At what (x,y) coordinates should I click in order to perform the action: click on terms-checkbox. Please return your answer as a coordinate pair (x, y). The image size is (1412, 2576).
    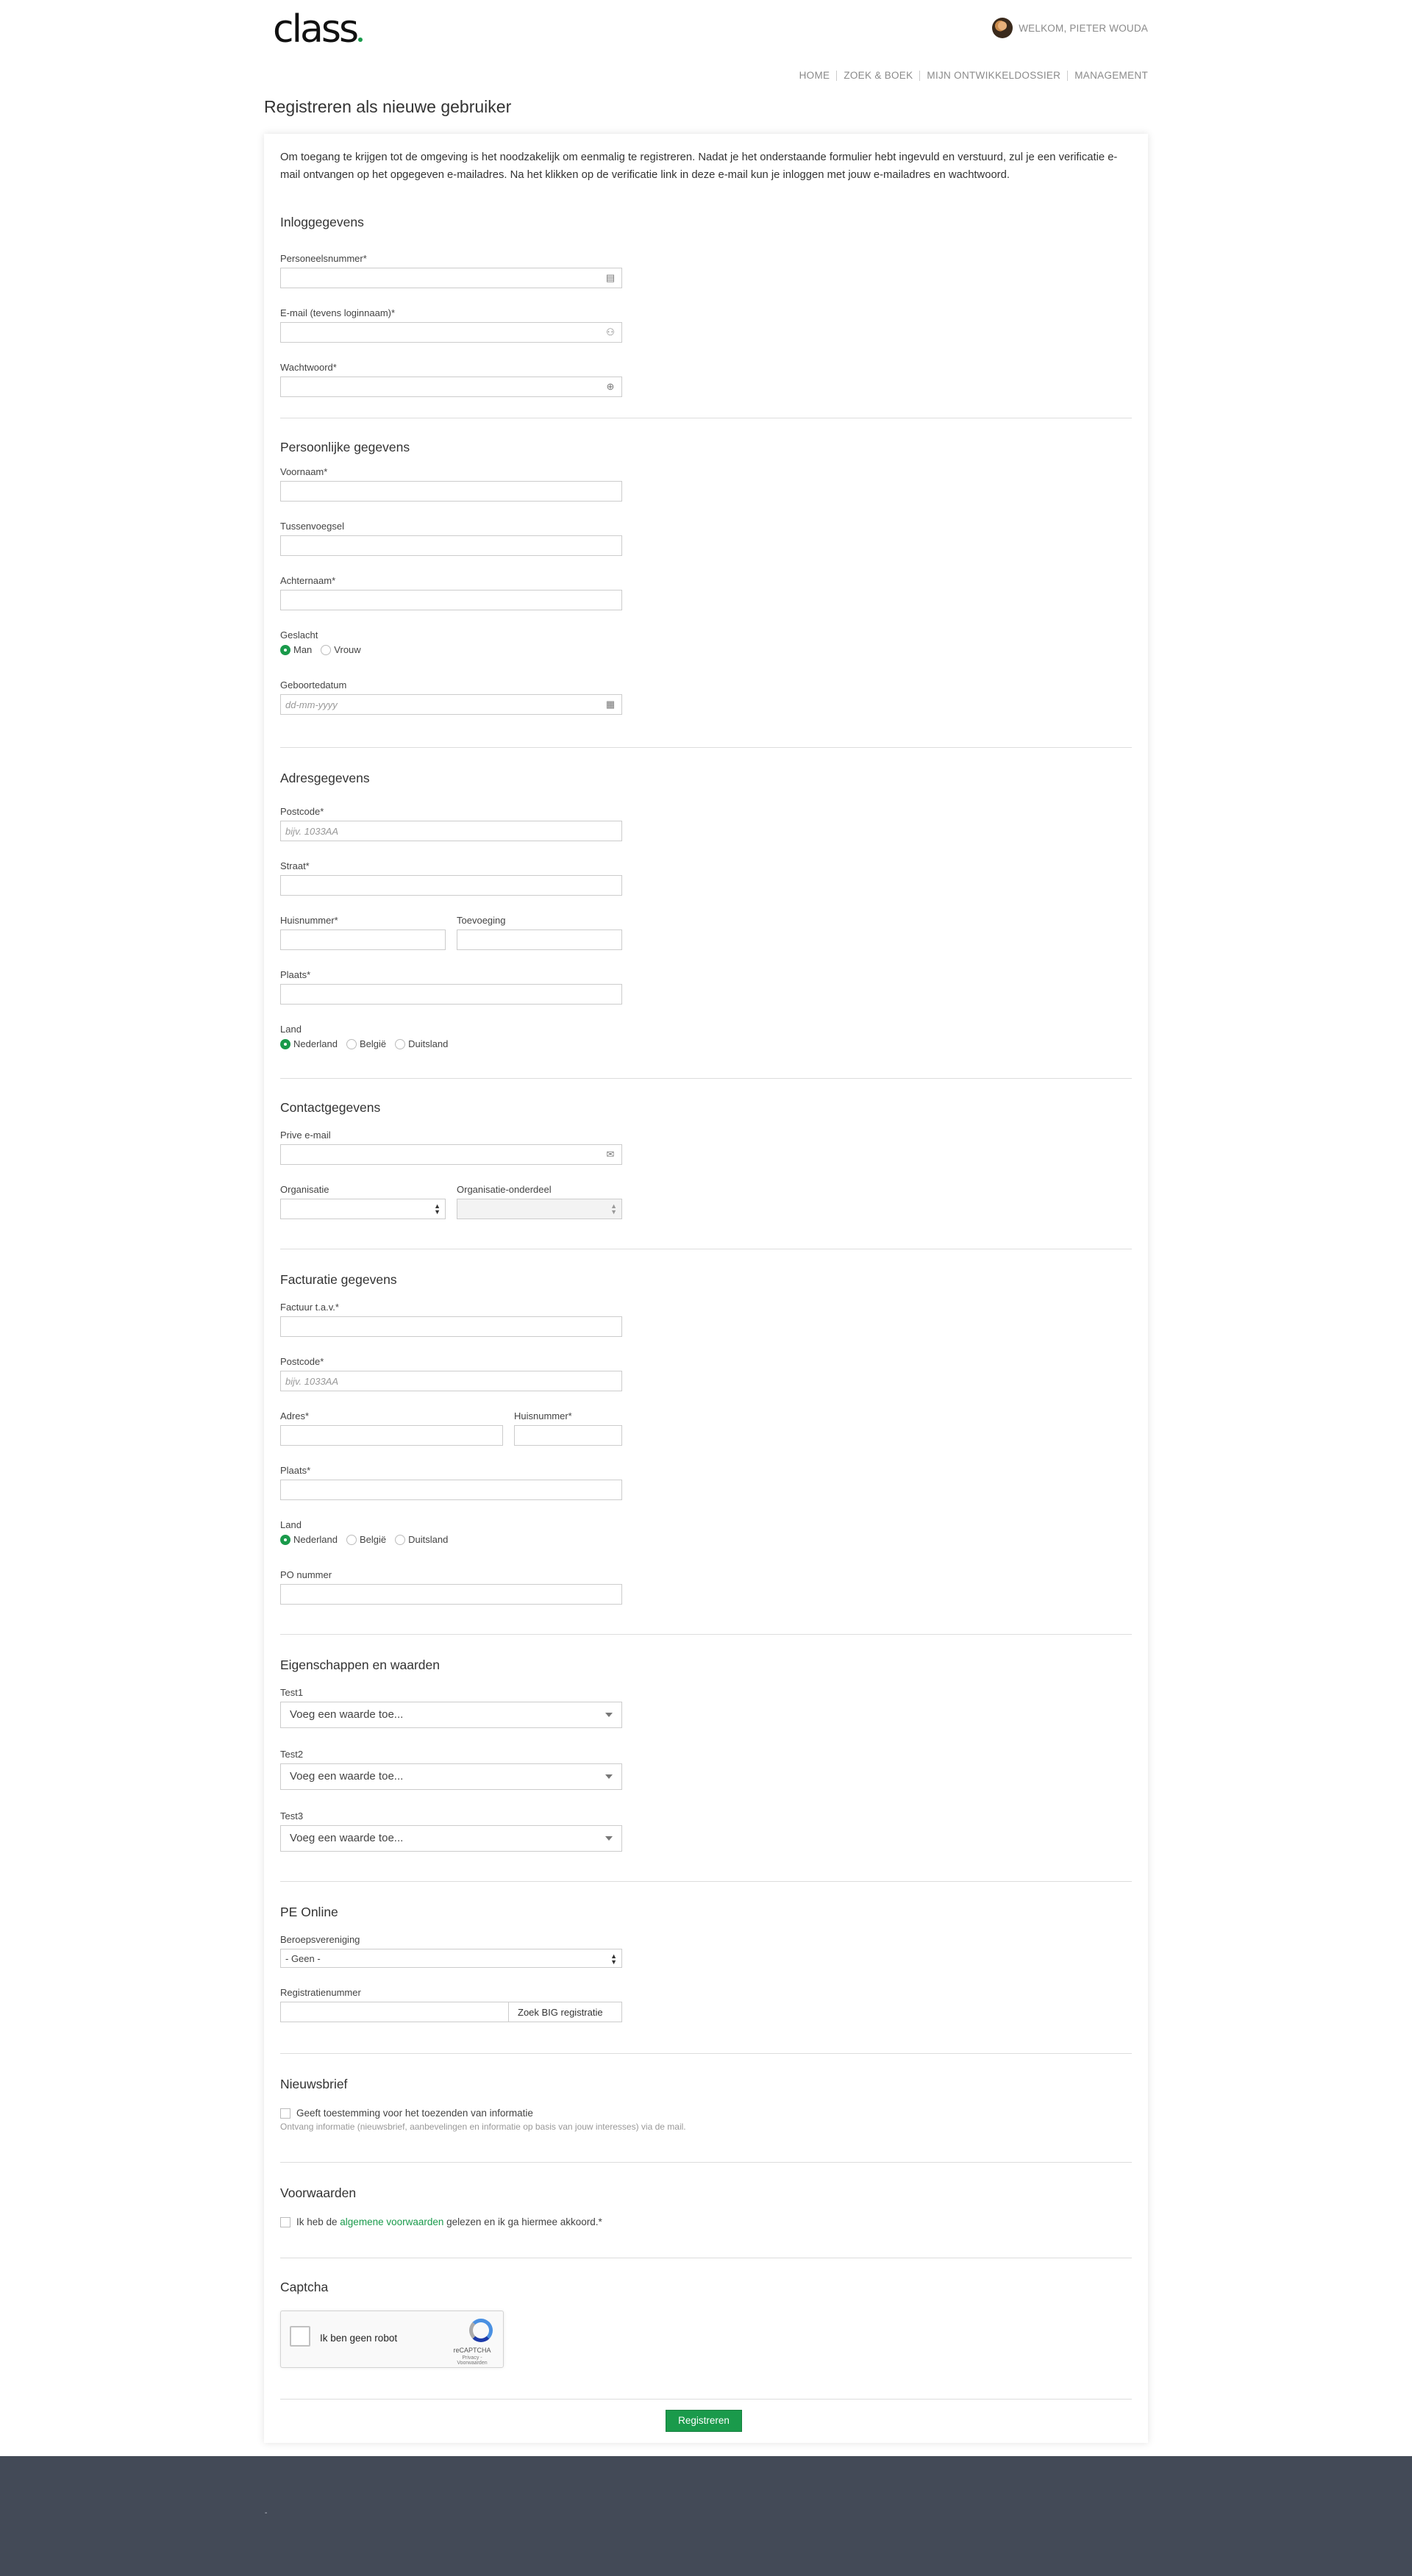
    Looking at the image, I should click on (285, 2221).